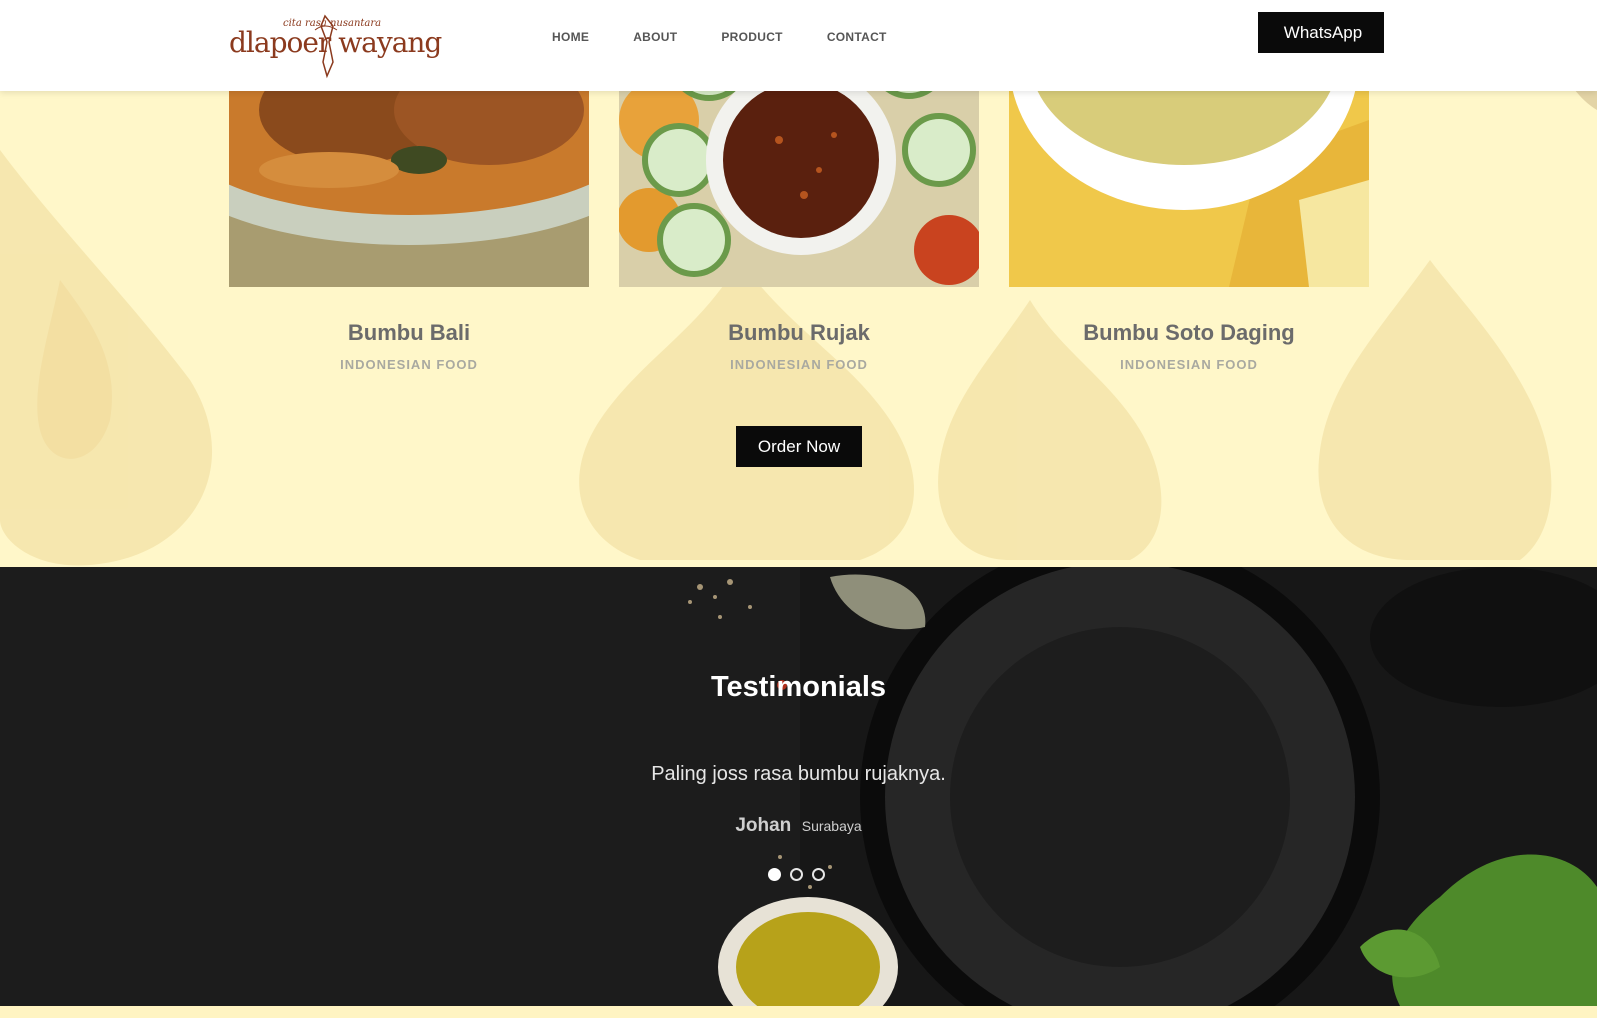 The image size is (1597, 1018). Describe the element at coordinates (798, 687) in the screenshot. I see `testimonials-heading: Testimonials` at that location.